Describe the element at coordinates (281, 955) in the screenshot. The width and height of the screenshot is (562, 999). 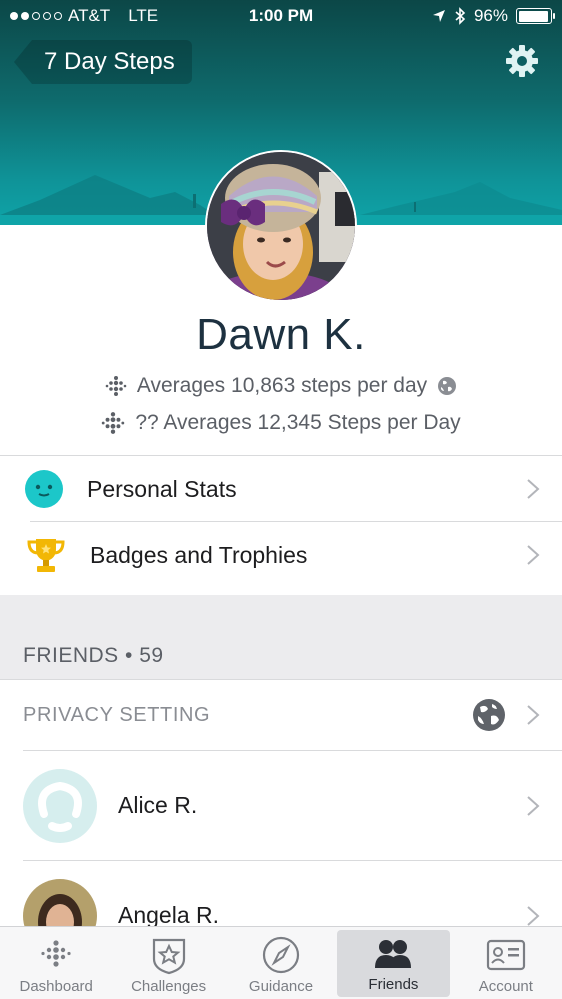
I see `compass-icon` at that location.